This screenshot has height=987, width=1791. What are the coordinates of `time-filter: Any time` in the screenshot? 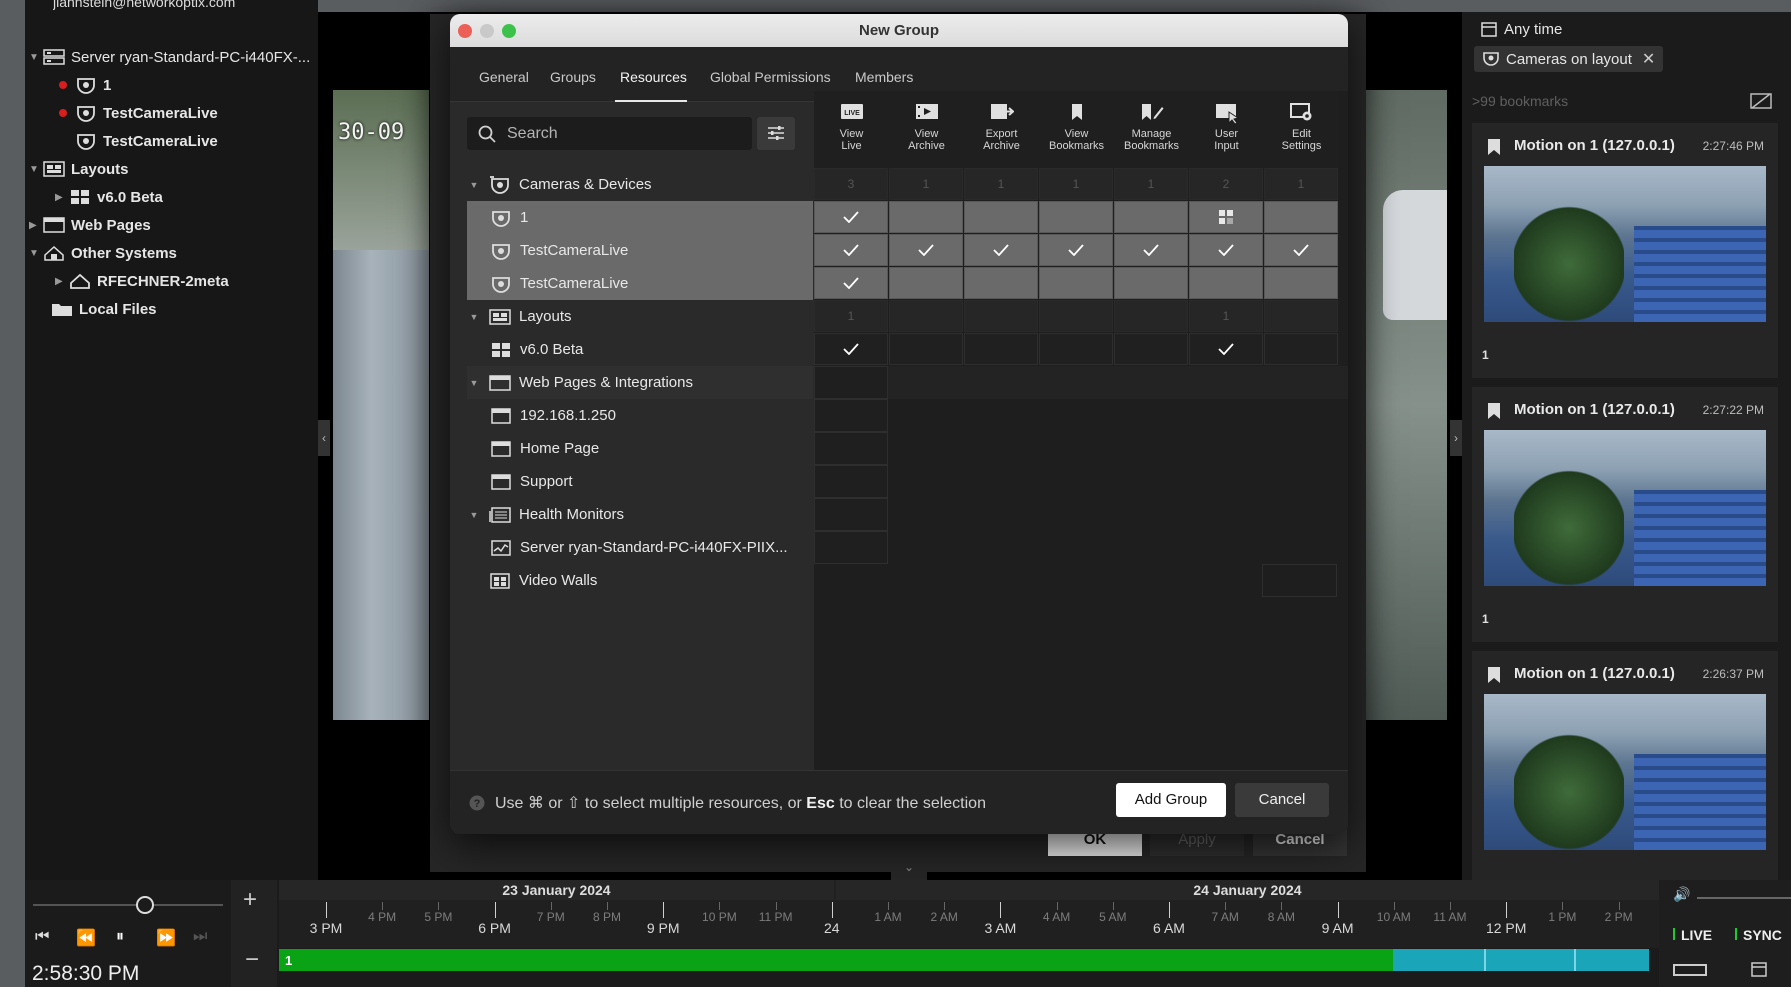 It's located at (1521, 29).